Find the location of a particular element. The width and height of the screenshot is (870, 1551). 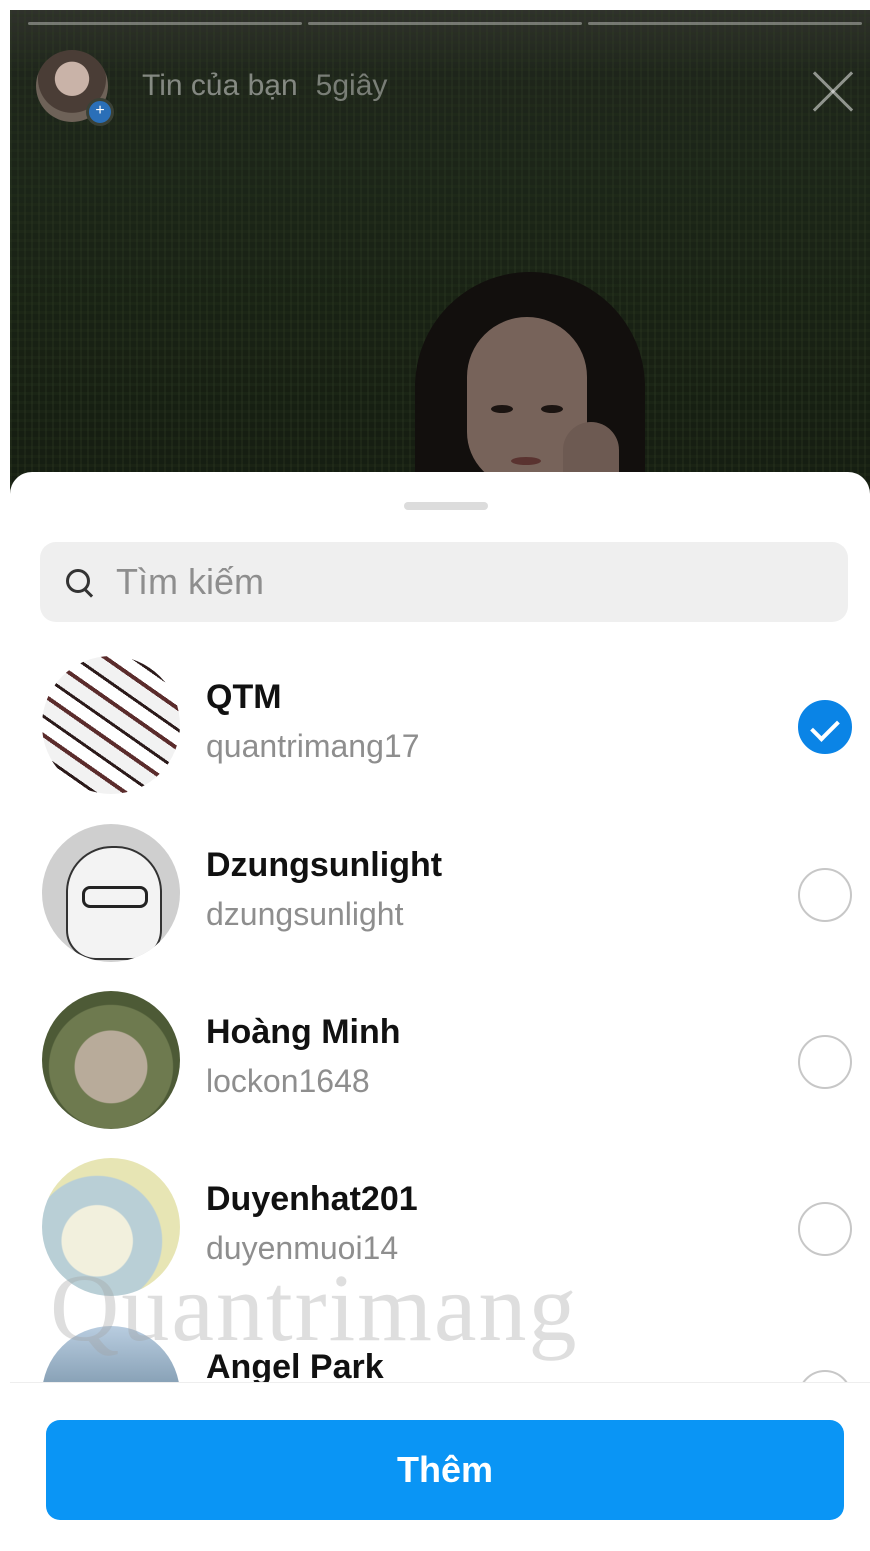

story-time: 5giây is located at coordinates (351, 85).